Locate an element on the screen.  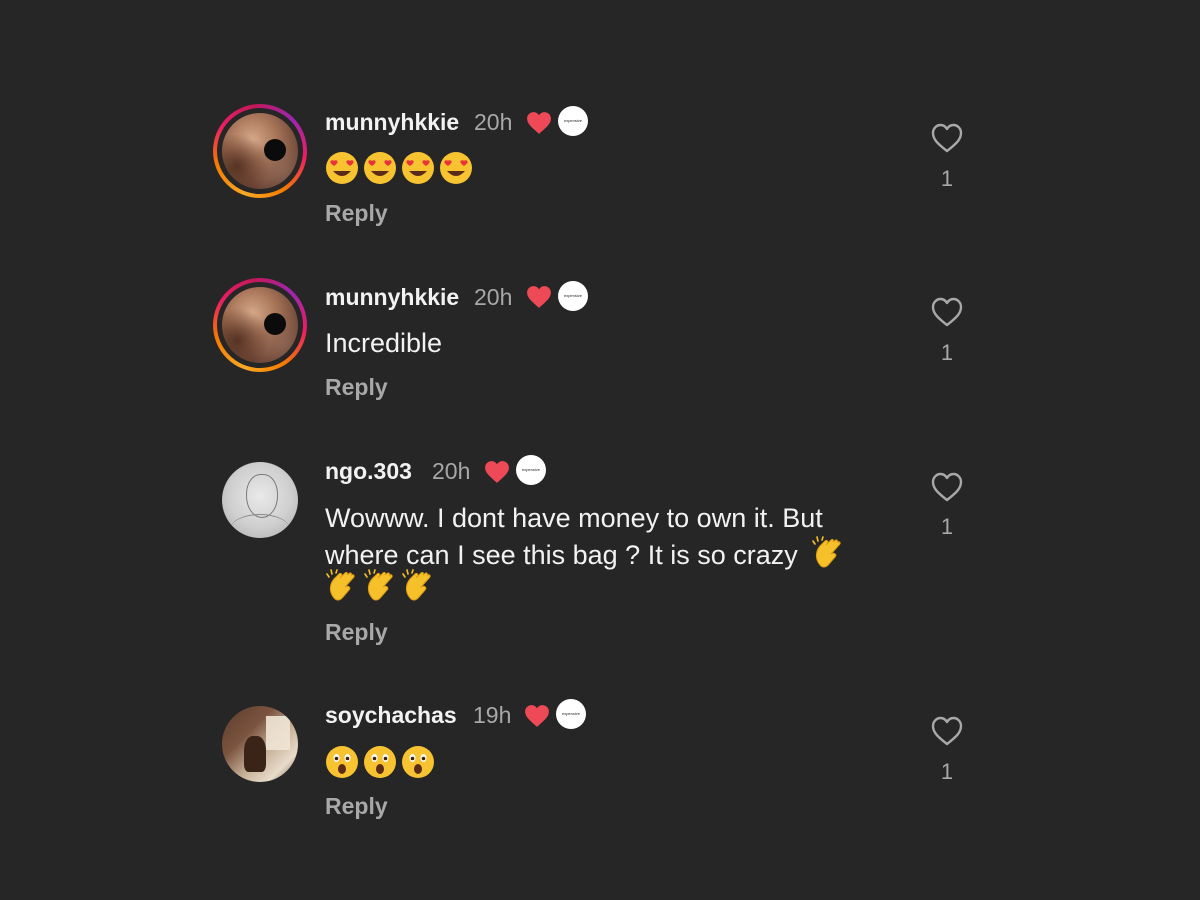
username: ngo.303 is located at coordinates (368, 471).